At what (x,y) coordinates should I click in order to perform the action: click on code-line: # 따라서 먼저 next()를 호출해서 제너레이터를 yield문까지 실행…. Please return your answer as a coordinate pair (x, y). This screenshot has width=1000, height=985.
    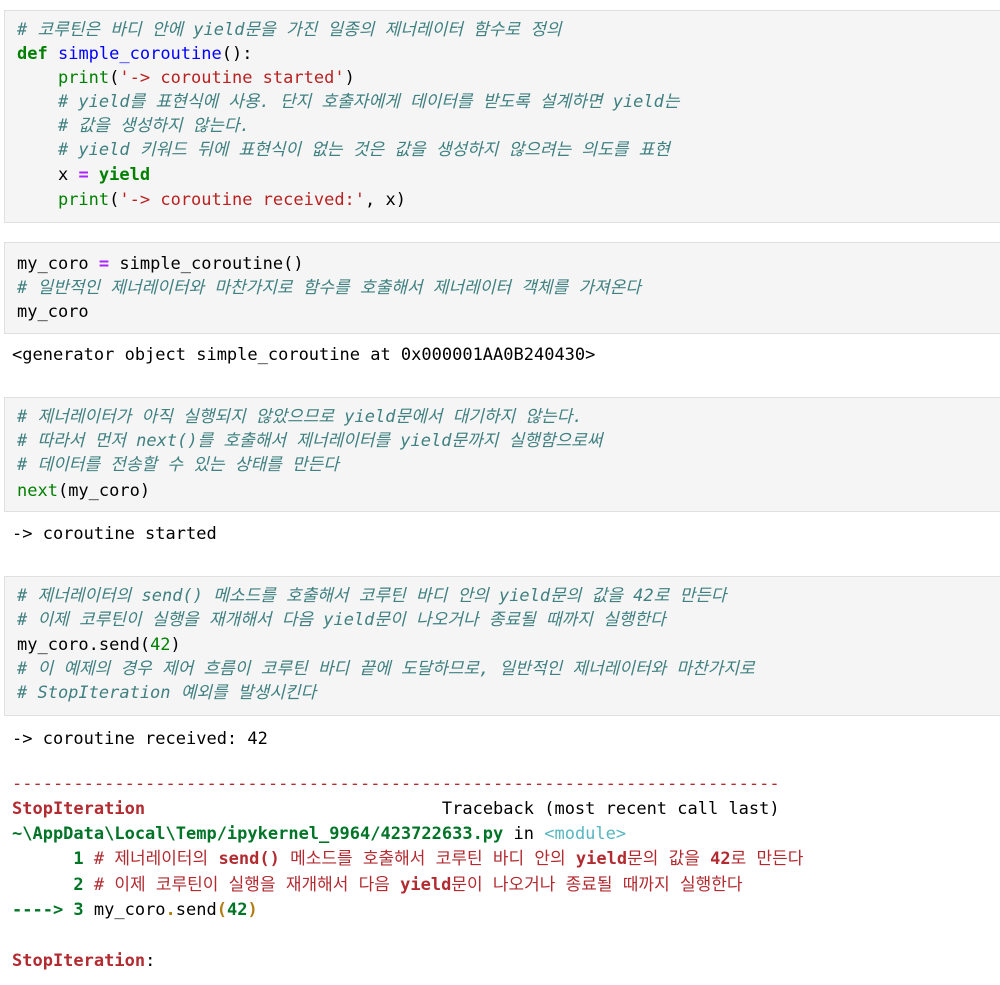
    Looking at the image, I should click on (309, 441).